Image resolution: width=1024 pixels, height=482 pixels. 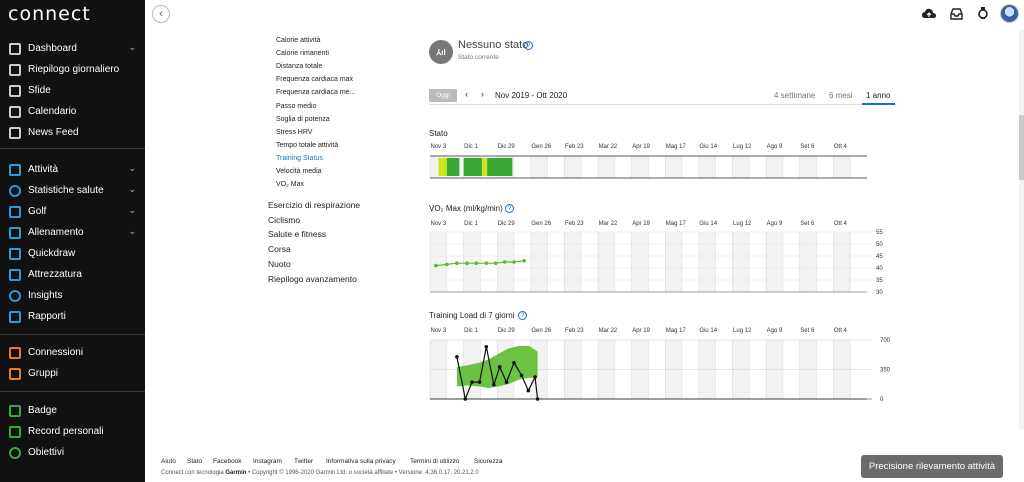 I want to click on y-tick-label: 40, so click(x=879, y=269).